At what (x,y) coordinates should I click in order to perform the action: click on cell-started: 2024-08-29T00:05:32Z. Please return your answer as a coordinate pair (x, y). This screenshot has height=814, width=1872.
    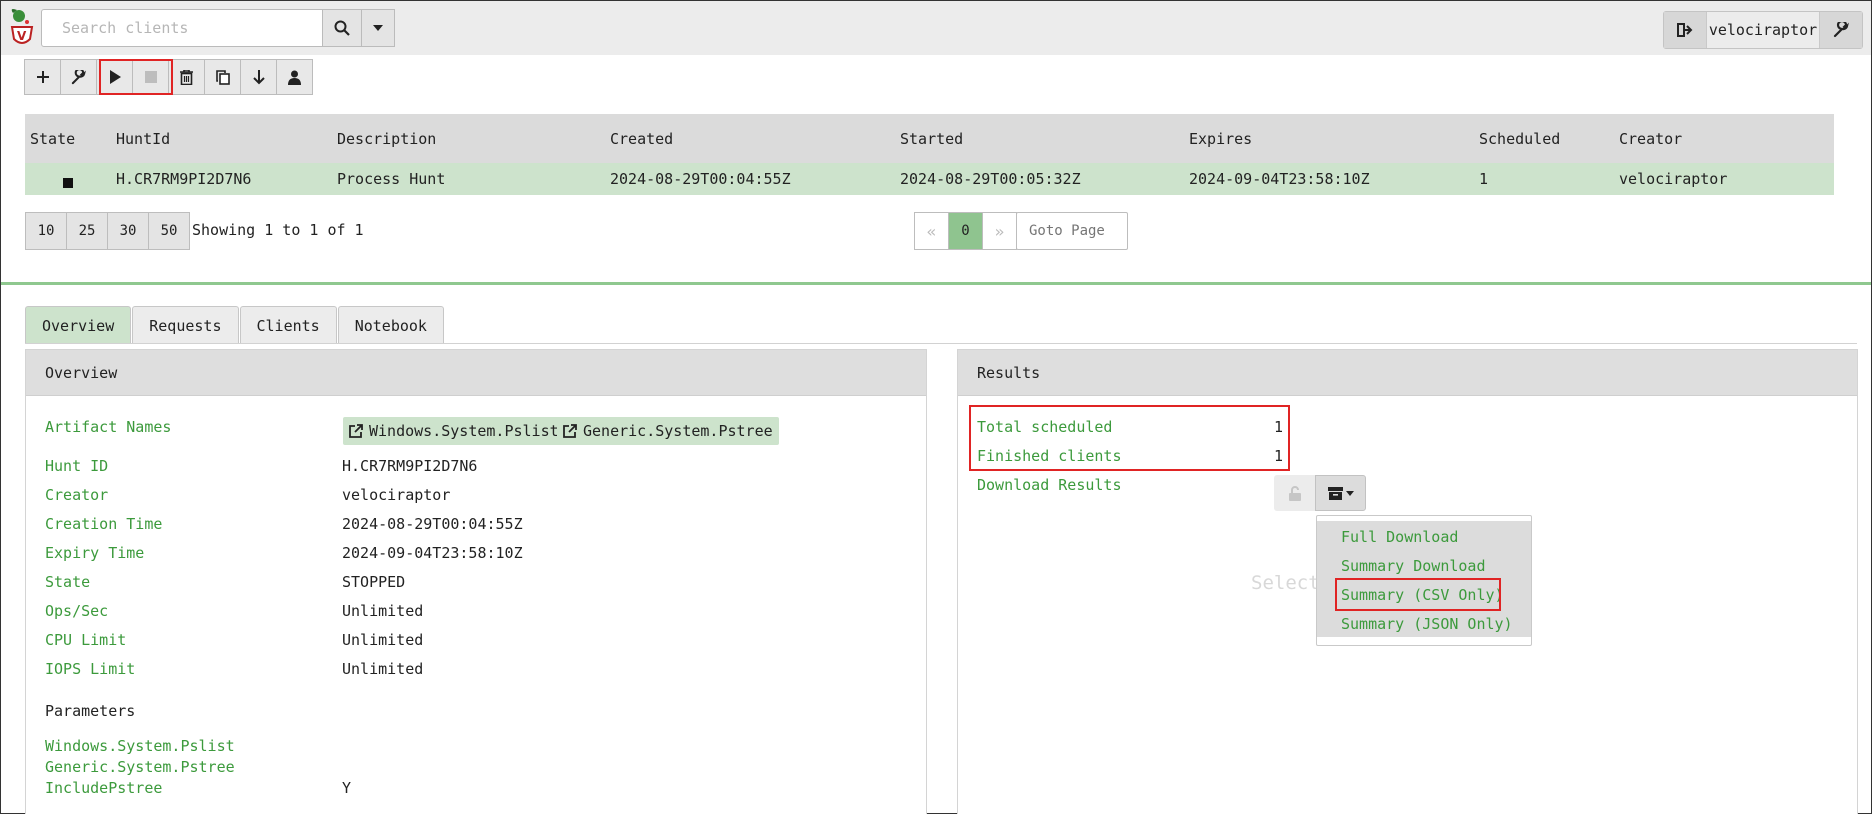
    Looking at the image, I should click on (990, 179).